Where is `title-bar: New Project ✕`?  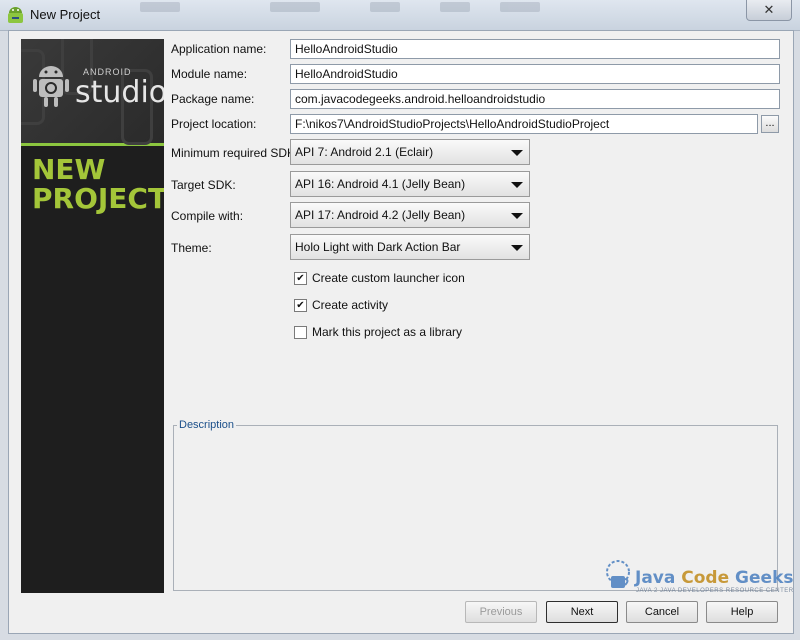
title-bar: New Project ✕ is located at coordinates (400, 15).